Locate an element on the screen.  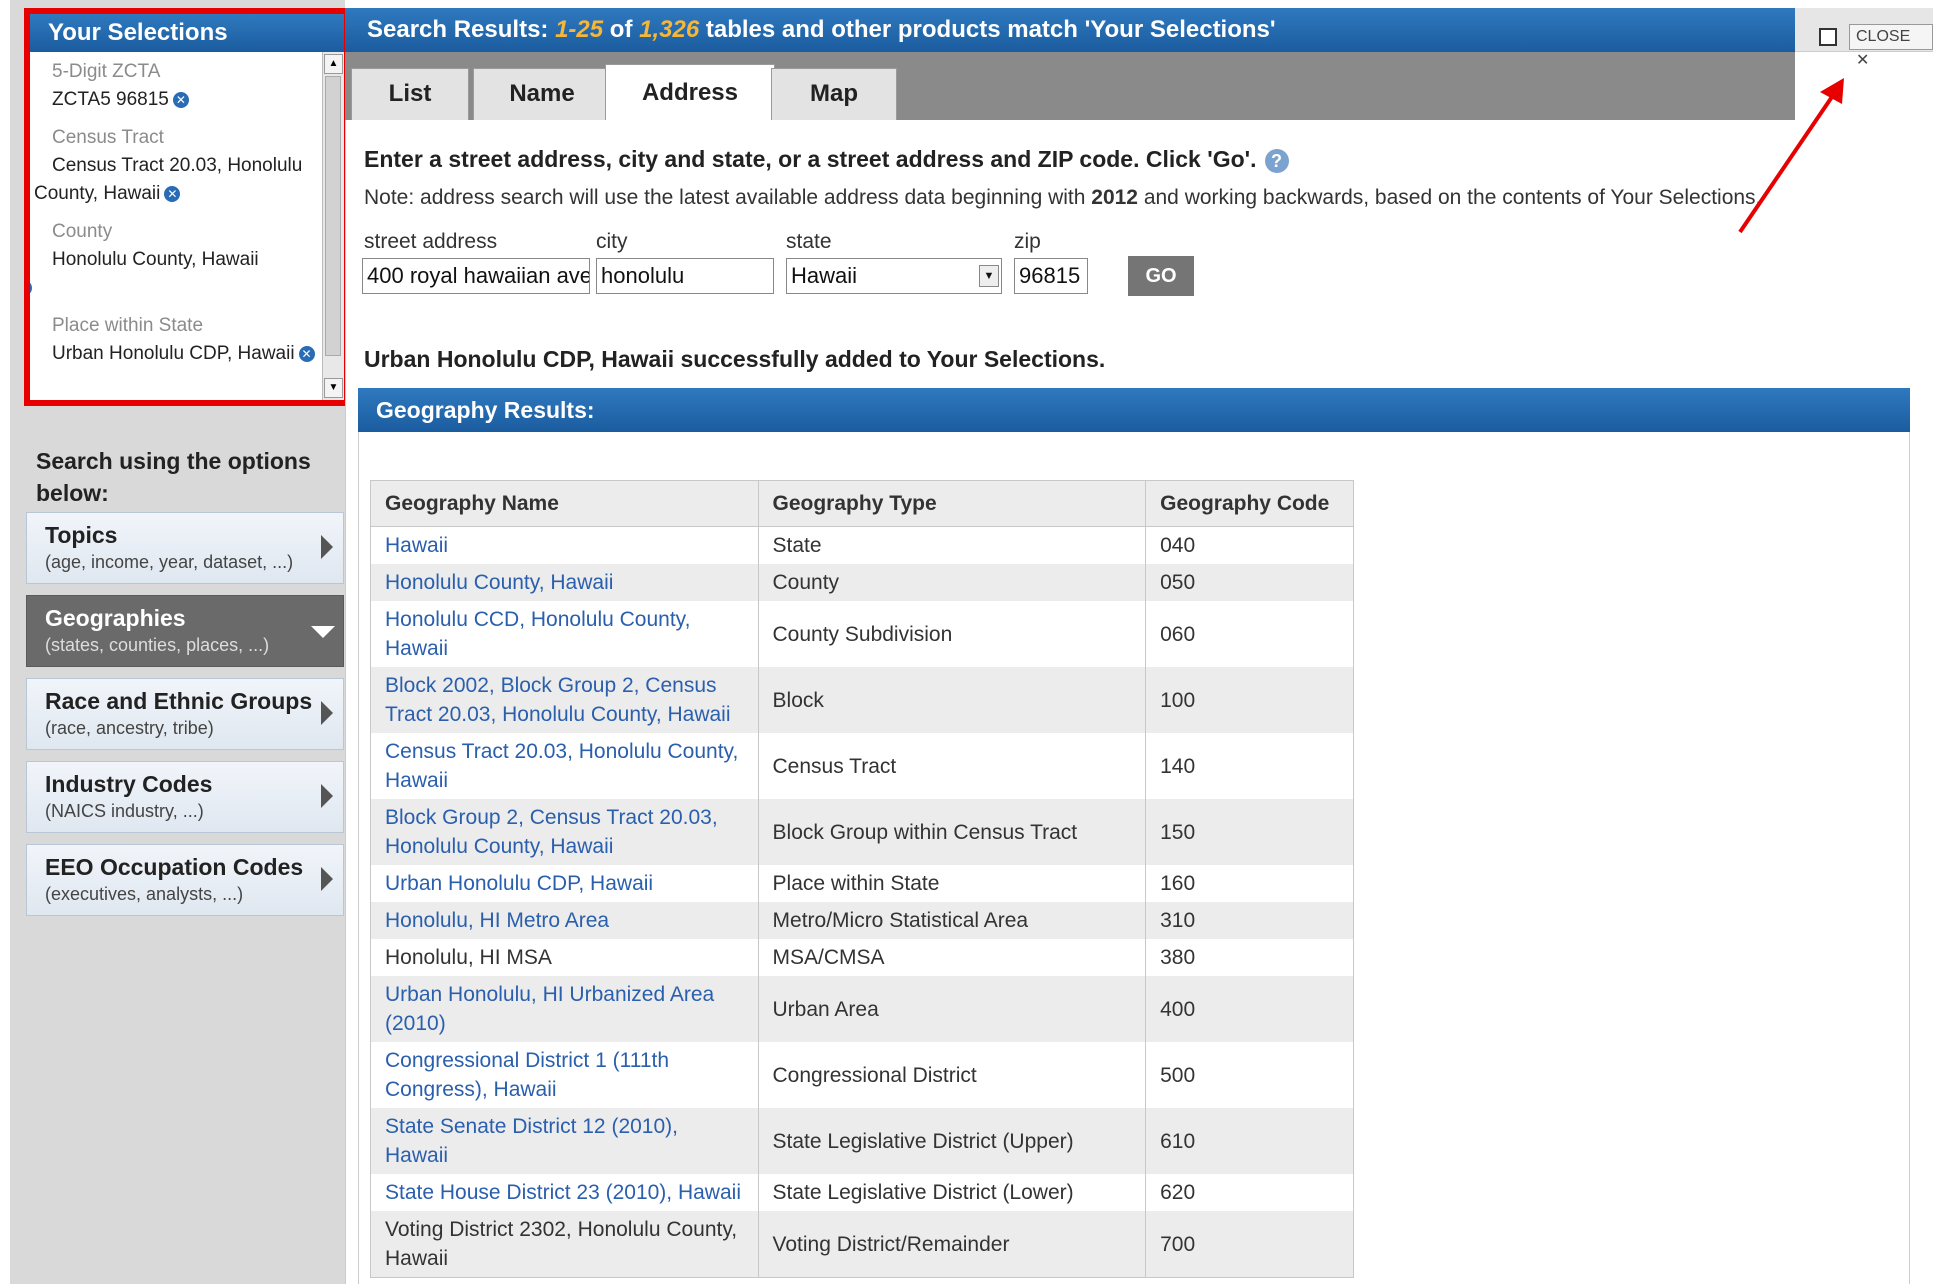
street-label: street address is located at coordinates (431, 241).